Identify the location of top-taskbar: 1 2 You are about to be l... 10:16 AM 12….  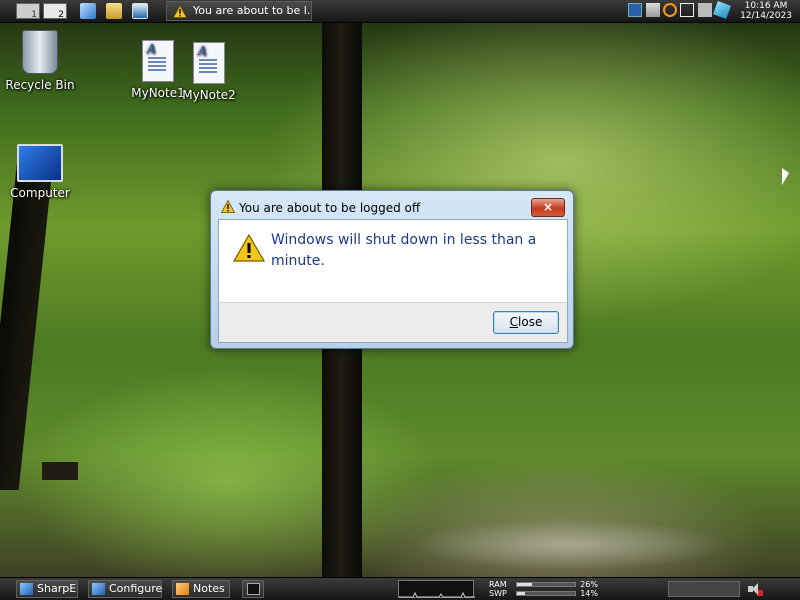
(400, 11).